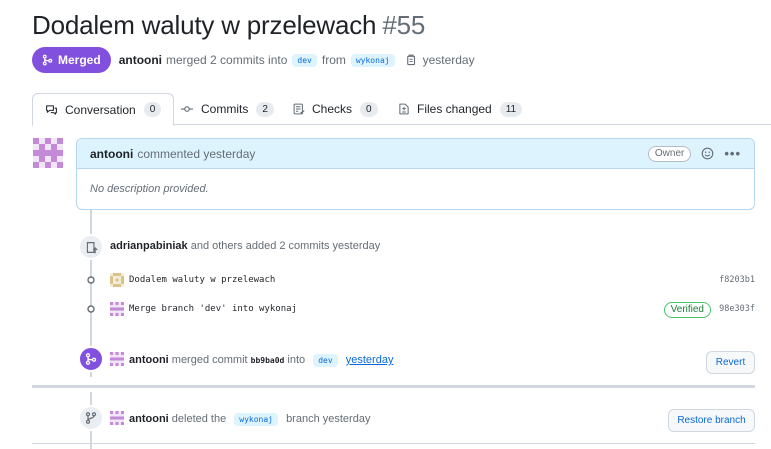 The image size is (771, 449). What do you see at coordinates (265, 109) in the screenshot?
I see `tab-commits-count: 2` at bounding box center [265, 109].